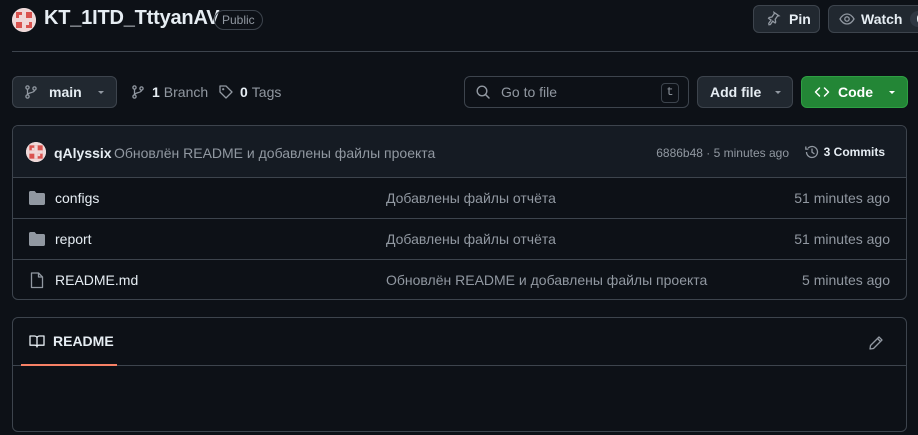 This screenshot has height=435, width=918. I want to click on file-name: report, so click(73, 239).